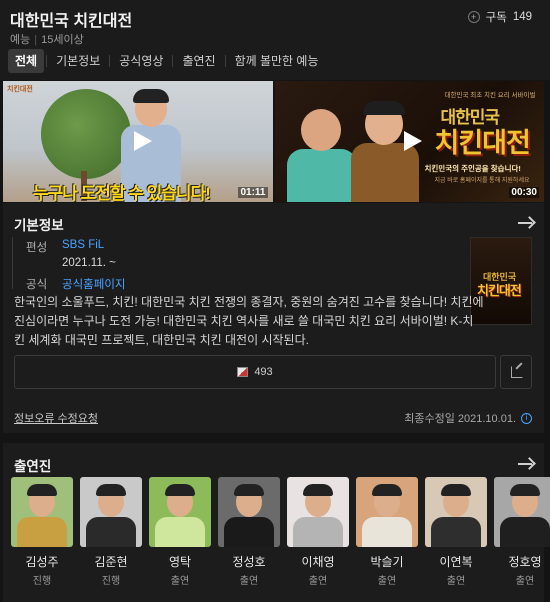 The image size is (550, 602). I want to click on program-title: 대한민국 치킨대전, so click(71, 19).